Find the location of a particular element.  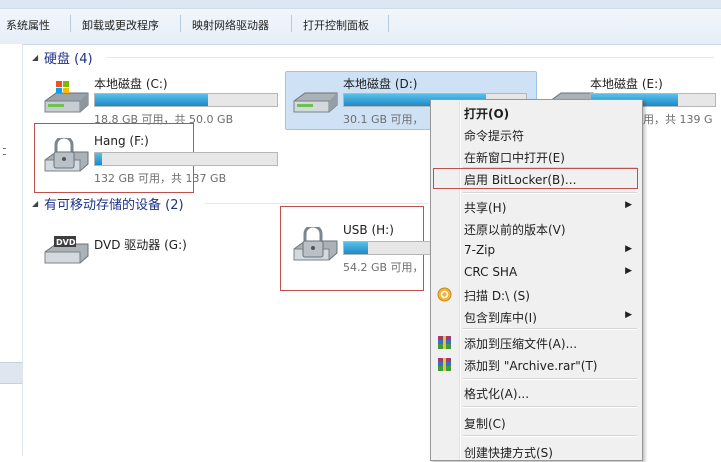

menu-item-label: 在新窗口中打开(E) is located at coordinates (514, 158).